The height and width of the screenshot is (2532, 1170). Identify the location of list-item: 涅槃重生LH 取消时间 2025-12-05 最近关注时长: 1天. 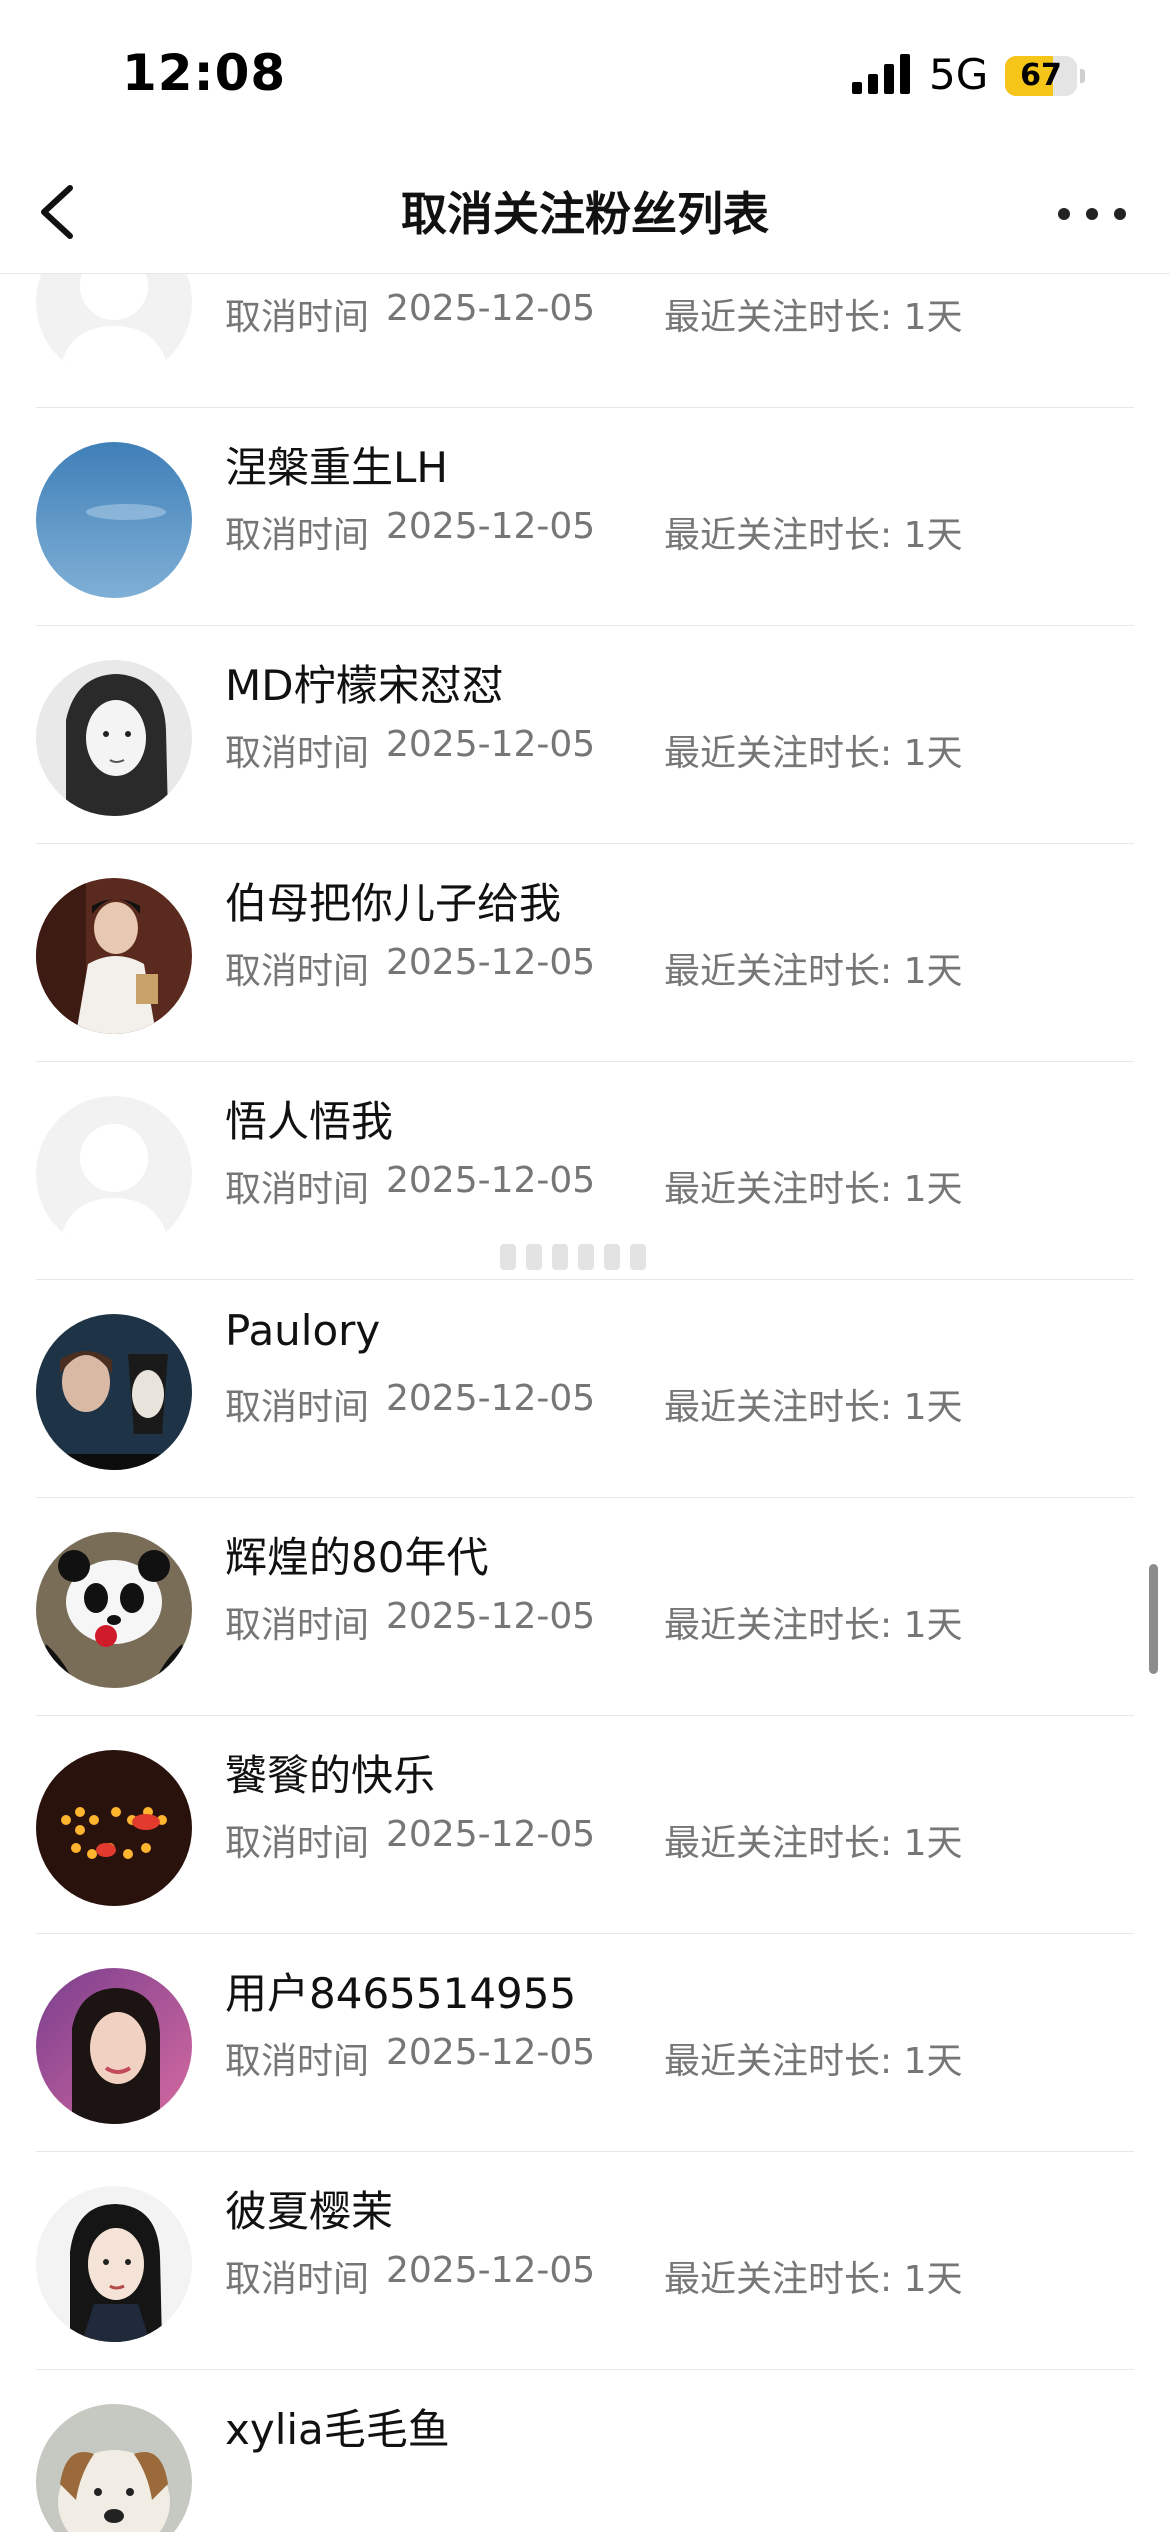
(585, 517).